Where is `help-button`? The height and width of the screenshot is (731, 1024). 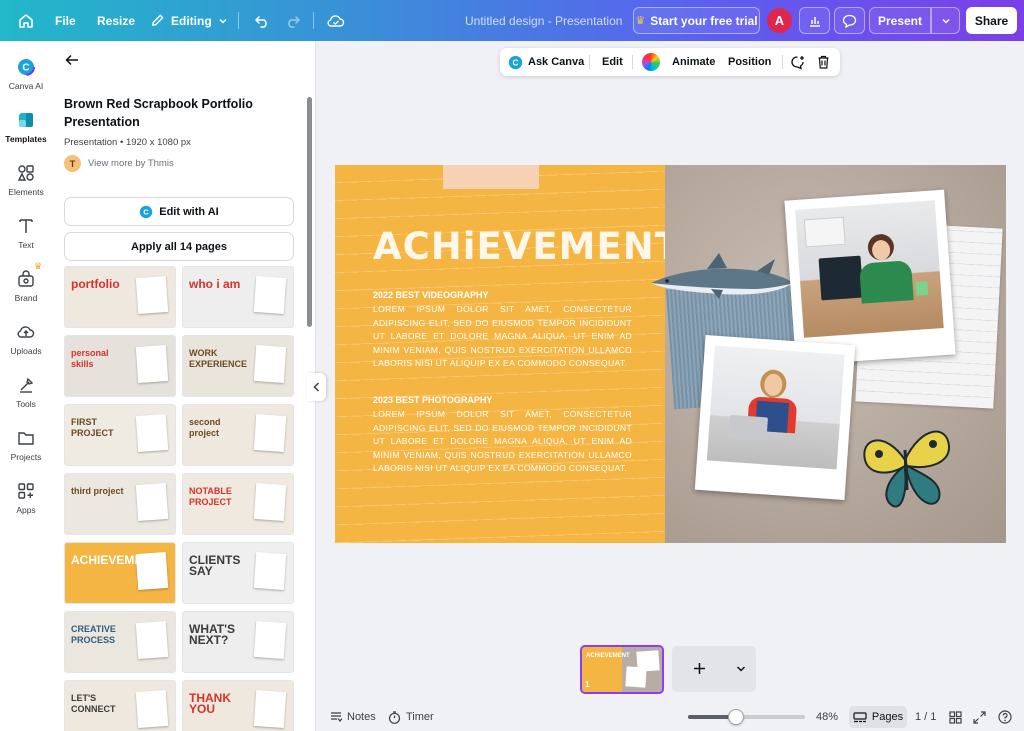
help-button is located at coordinates (1005, 717).